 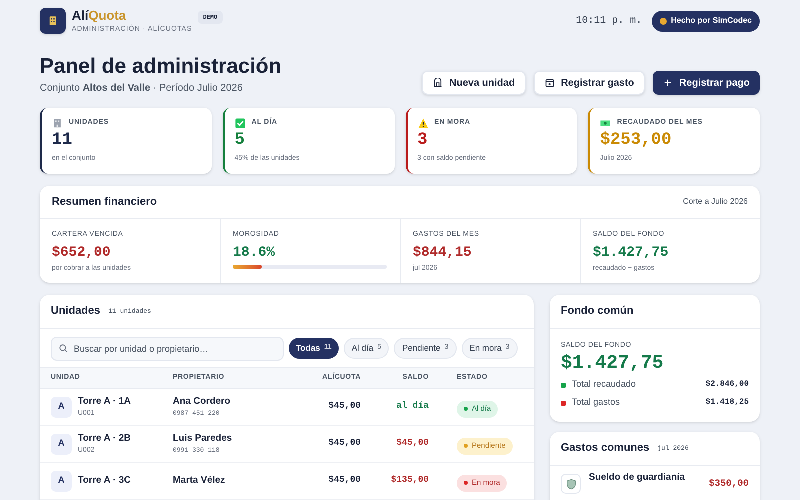 I want to click on brand-name: AlíQuota, so click(x=100, y=15).